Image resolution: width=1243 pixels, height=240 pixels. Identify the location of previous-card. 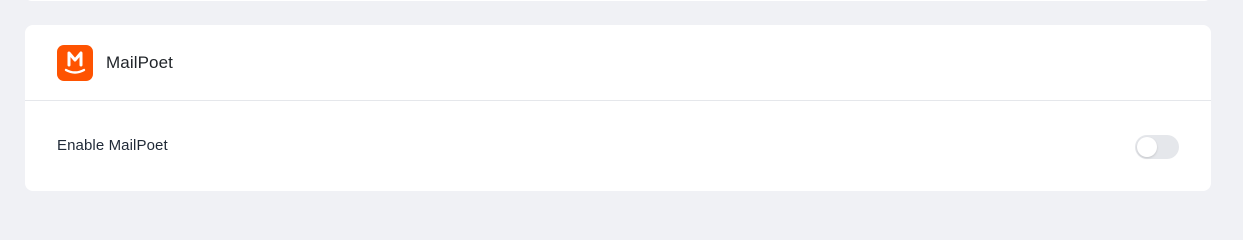
(618, 0).